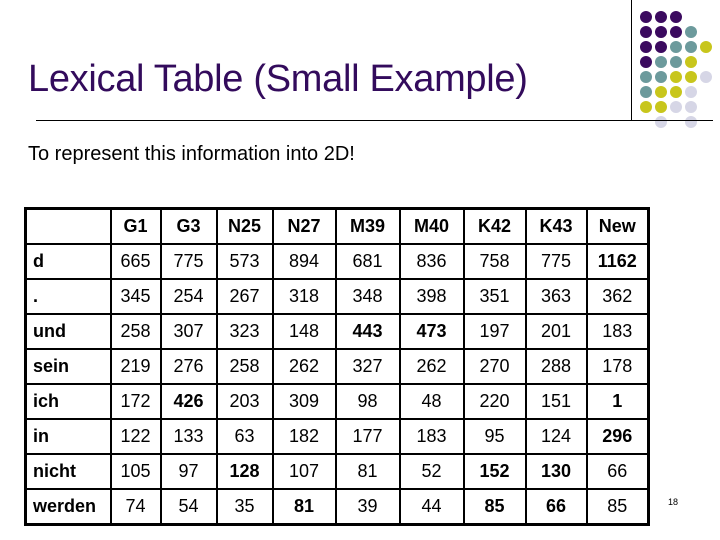 This screenshot has width=720, height=540. I want to click on table-cell: 124, so click(556, 436).